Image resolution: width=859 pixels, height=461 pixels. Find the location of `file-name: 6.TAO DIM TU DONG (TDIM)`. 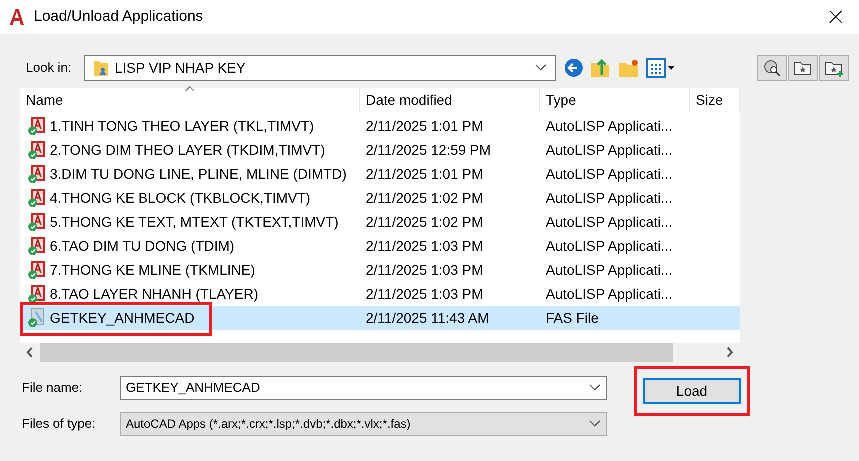

file-name: 6.TAO DIM TU DONG (TDIM) is located at coordinates (142, 246).